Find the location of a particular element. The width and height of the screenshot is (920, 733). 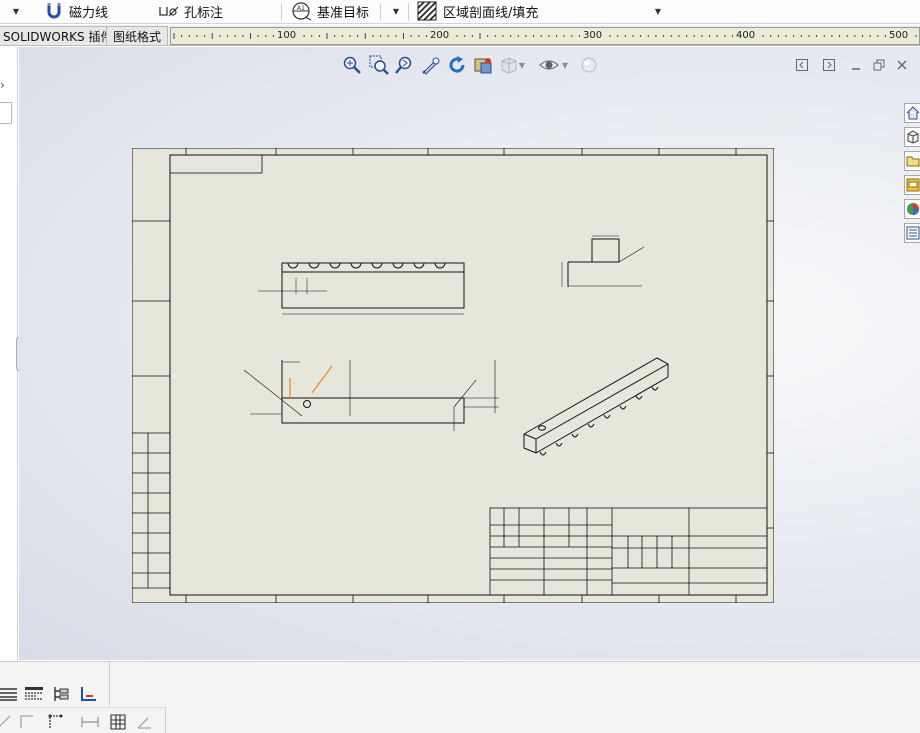

hatch-icon is located at coordinates (427, 11).